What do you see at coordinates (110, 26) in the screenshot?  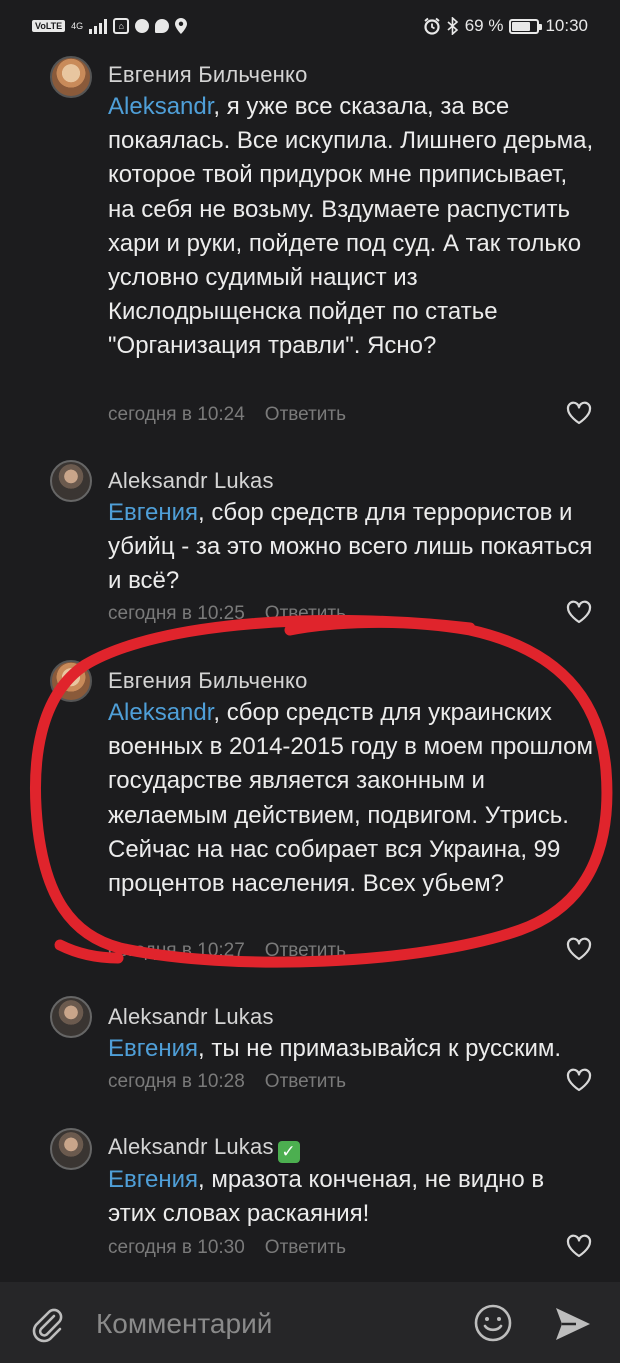 I see `status-bar-left: VoLTE 4G ⌂` at bounding box center [110, 26].